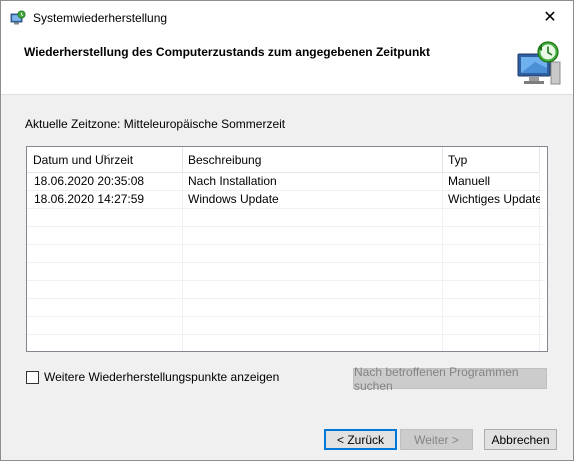  What do you see at coordinates (32, 377) in the screenshot?
I see `more-restore-points-checkbox` at bounding box center [32, 377].